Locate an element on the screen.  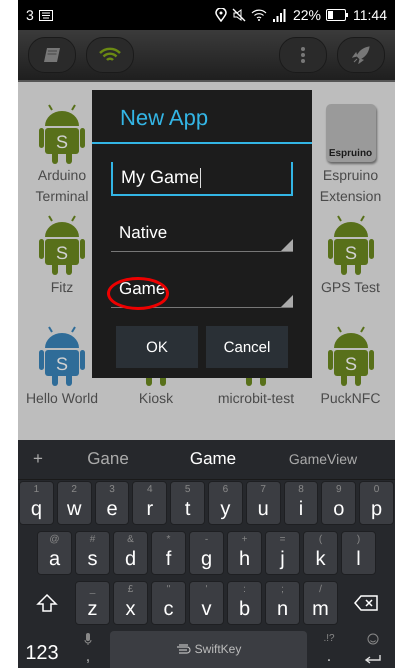
name-field: My Game is located at coordinates (202, 179).